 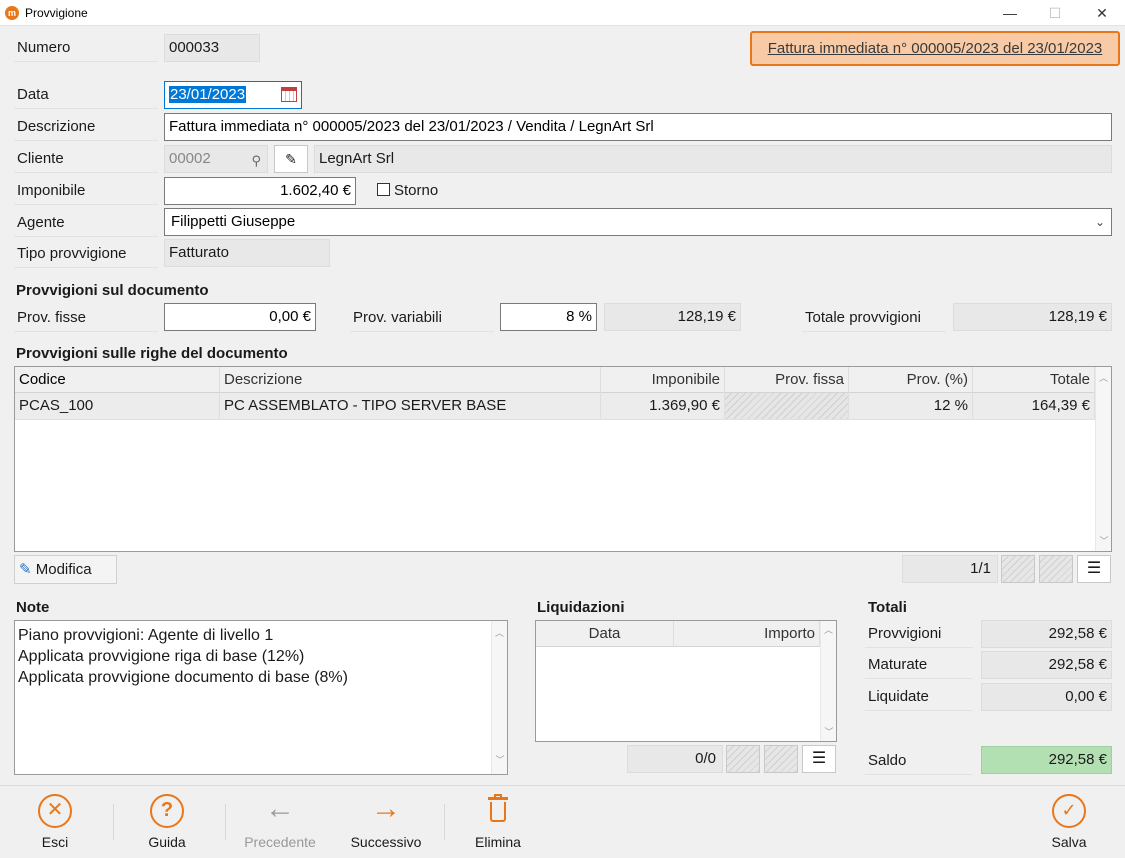 I want to click on row-totale: 164,39 €, so click(x=1034, y=406).